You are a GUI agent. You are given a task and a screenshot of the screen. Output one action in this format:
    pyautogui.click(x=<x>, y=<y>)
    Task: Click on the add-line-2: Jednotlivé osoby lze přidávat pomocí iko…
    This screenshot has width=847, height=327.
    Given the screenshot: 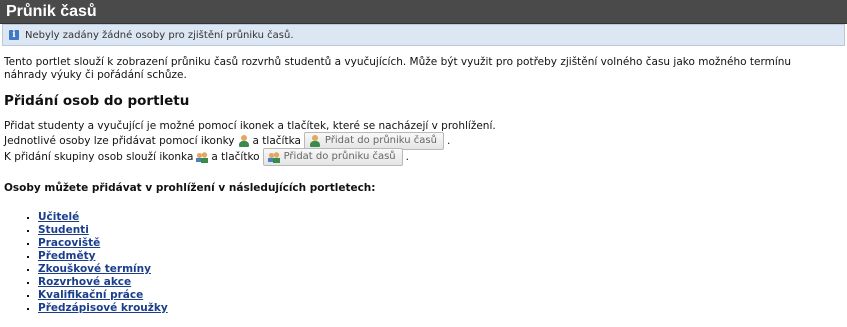 What is the action you would take?
    pyautogui.click(x=423, y=141)
    